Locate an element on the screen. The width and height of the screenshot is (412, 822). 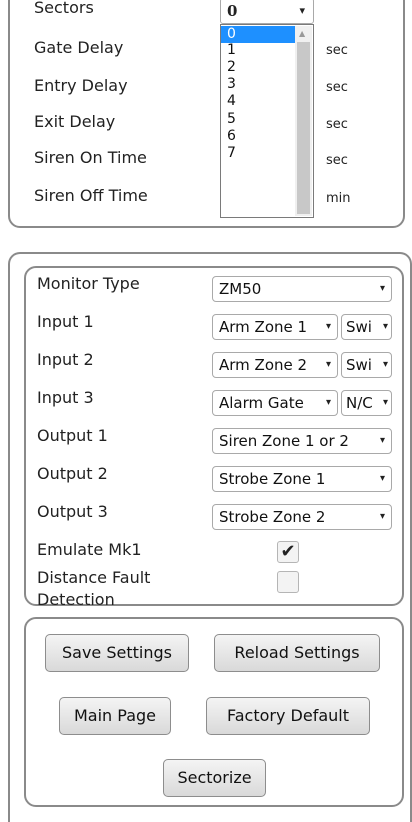
factory-default-button: Factory Default is located at coordinates (288, 716).